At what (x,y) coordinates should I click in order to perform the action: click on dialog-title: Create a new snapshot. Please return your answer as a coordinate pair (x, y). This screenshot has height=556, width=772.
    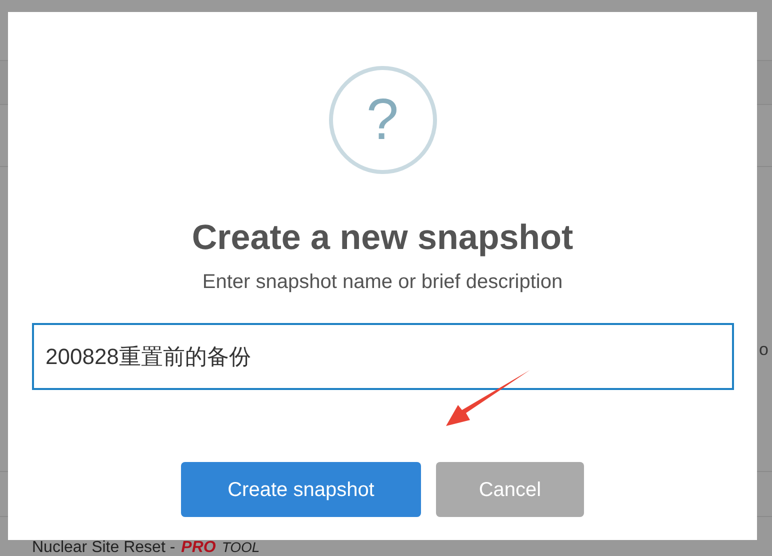
    Looking at the image, I should click on (383, 238).